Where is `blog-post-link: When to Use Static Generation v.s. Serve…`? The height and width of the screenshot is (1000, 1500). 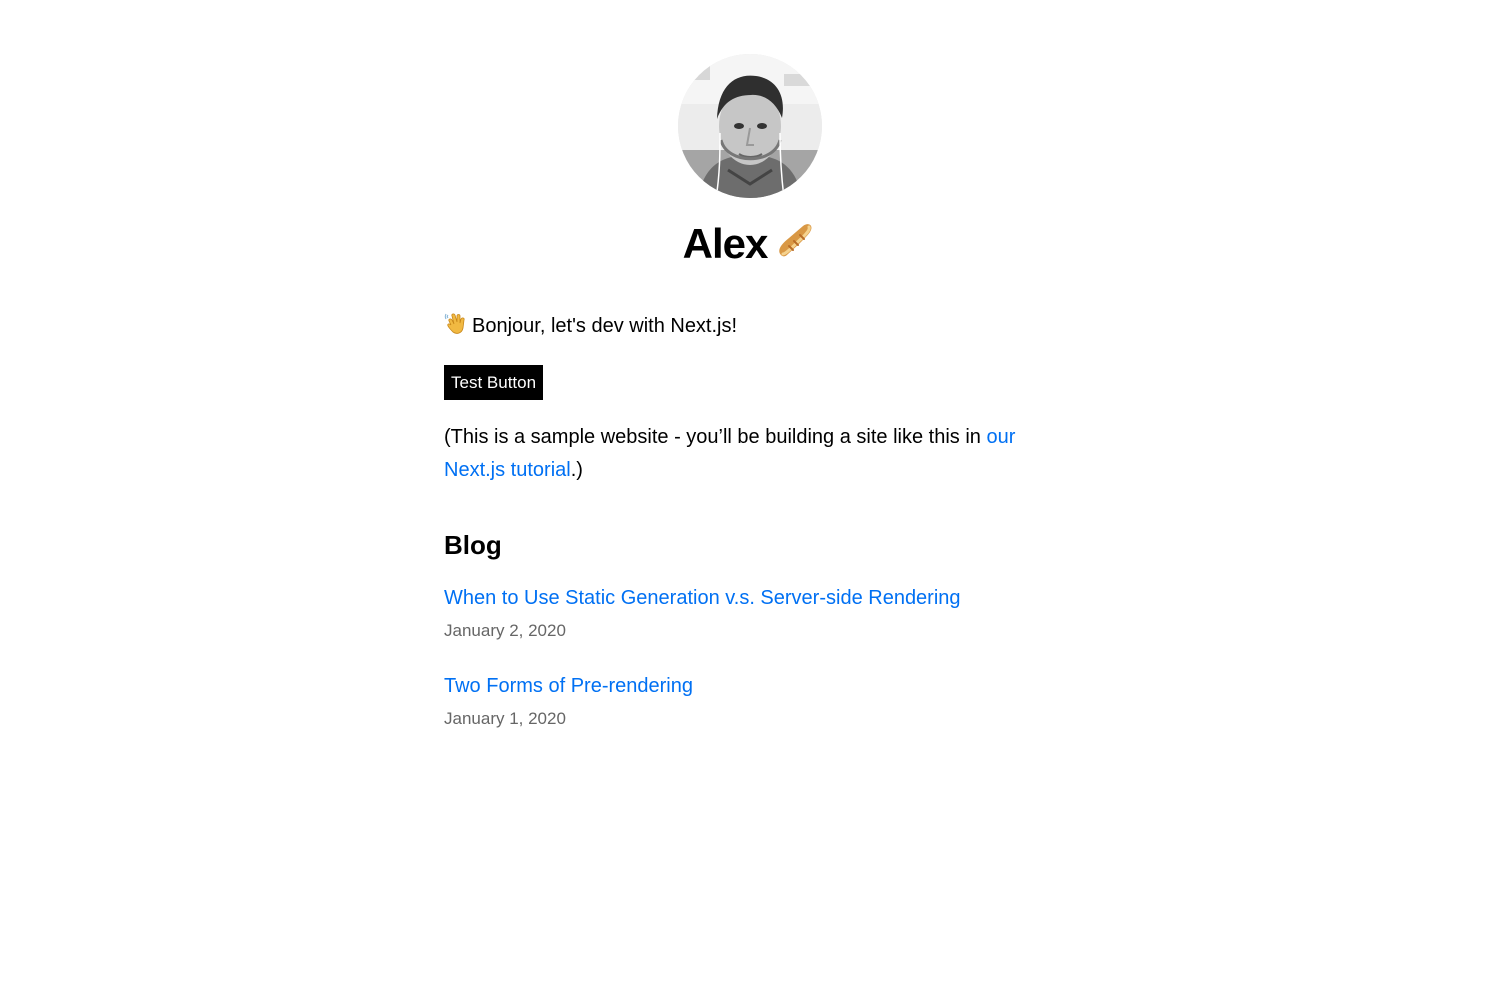
blog-post-link: When to Use Static Generation v.s. Serve… is located at coordinates (750, 598).